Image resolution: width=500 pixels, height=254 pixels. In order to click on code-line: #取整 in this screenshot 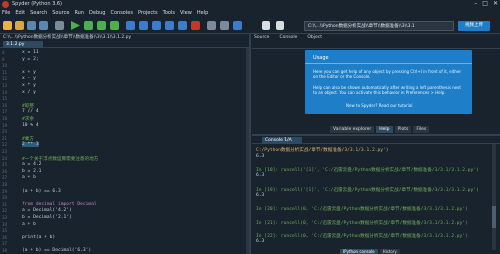, I will do `click(28, 106)`.